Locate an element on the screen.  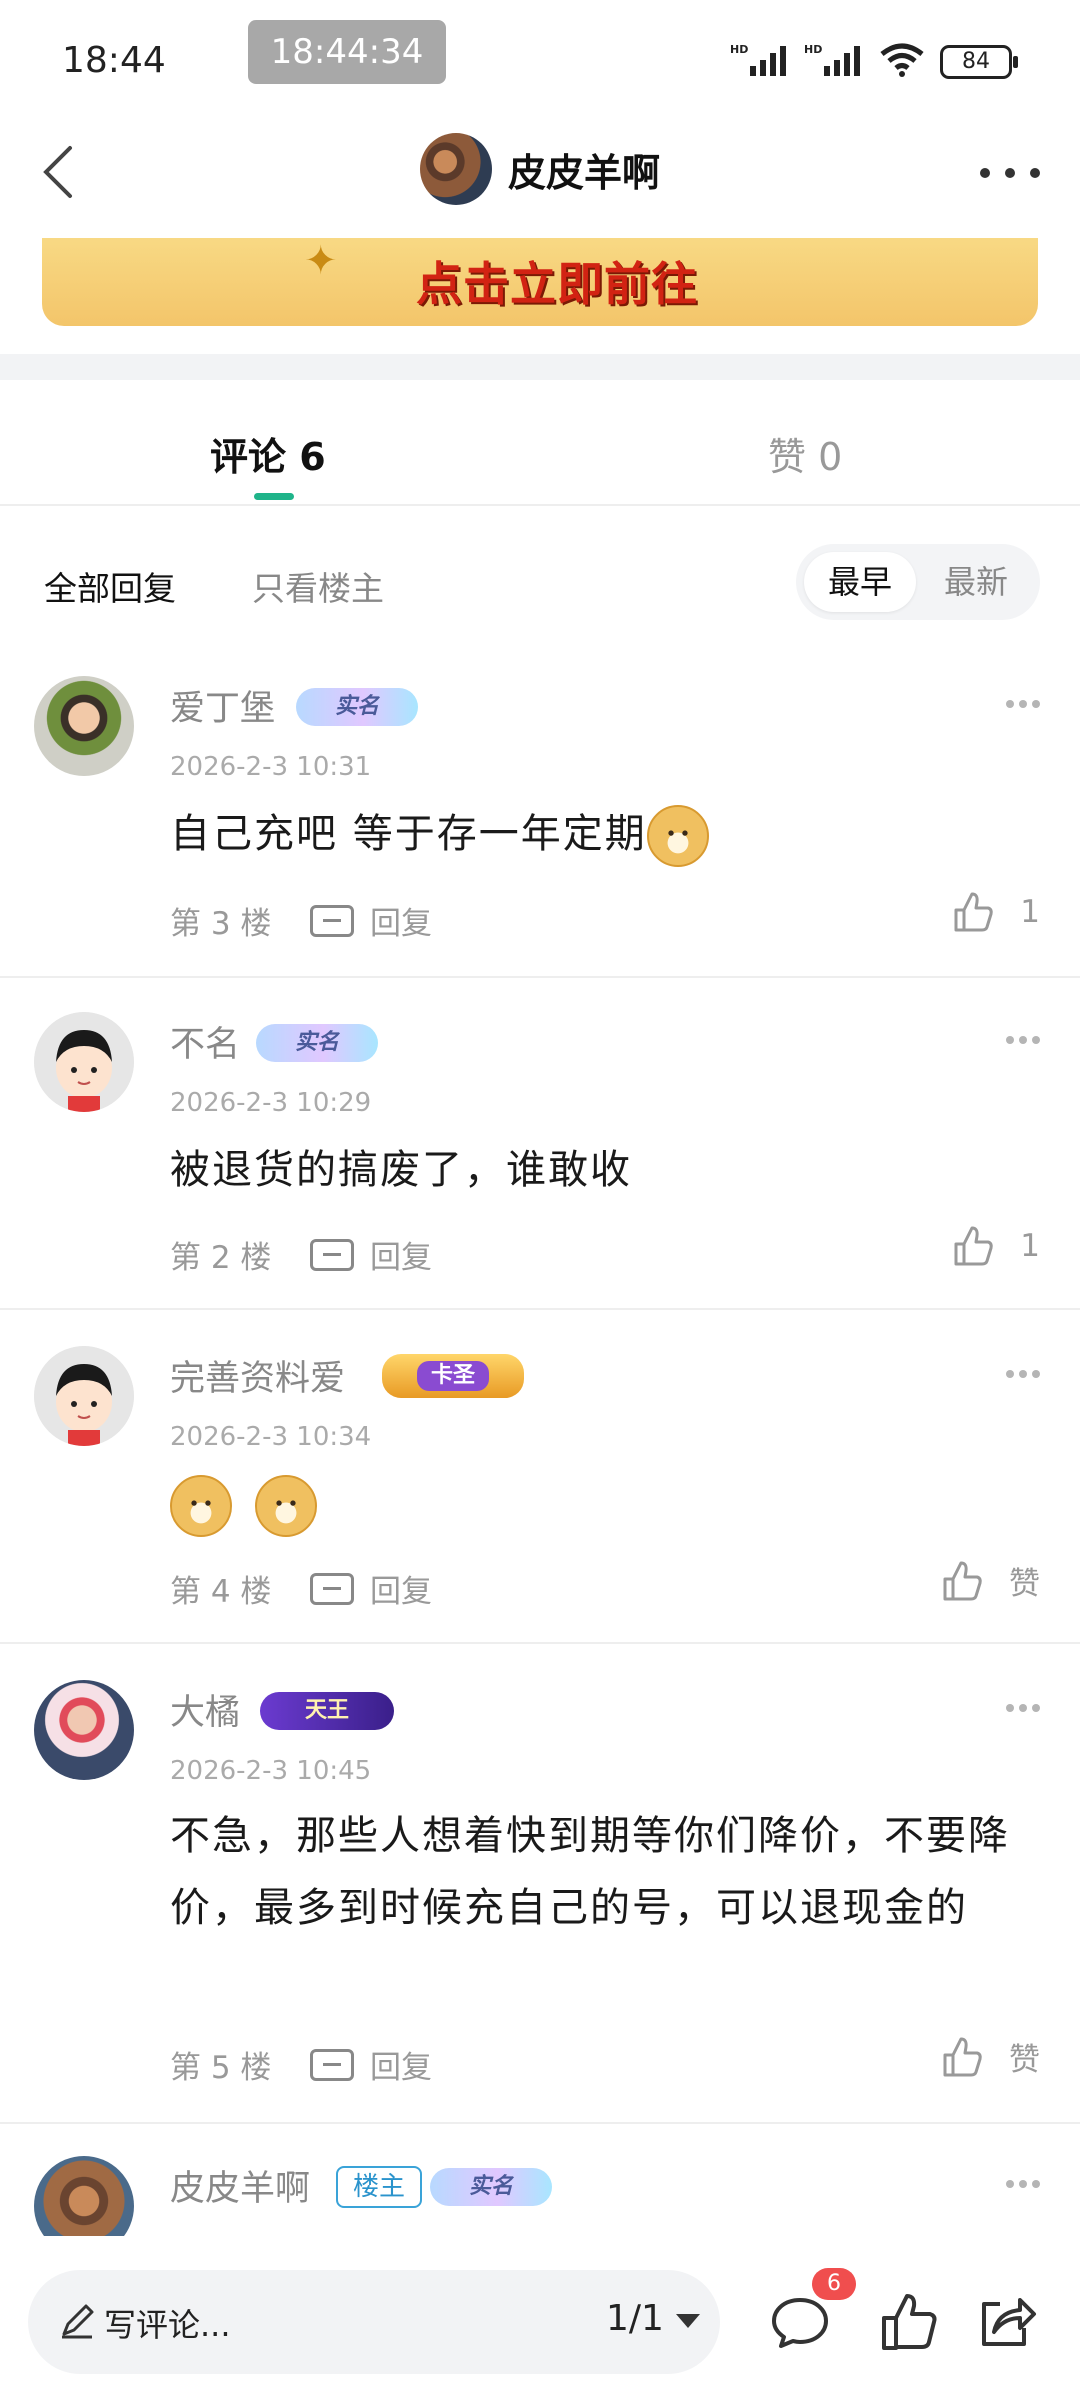
bottom-bar: 写评论... 1/1 6 is located at coordinates (540, 2318).